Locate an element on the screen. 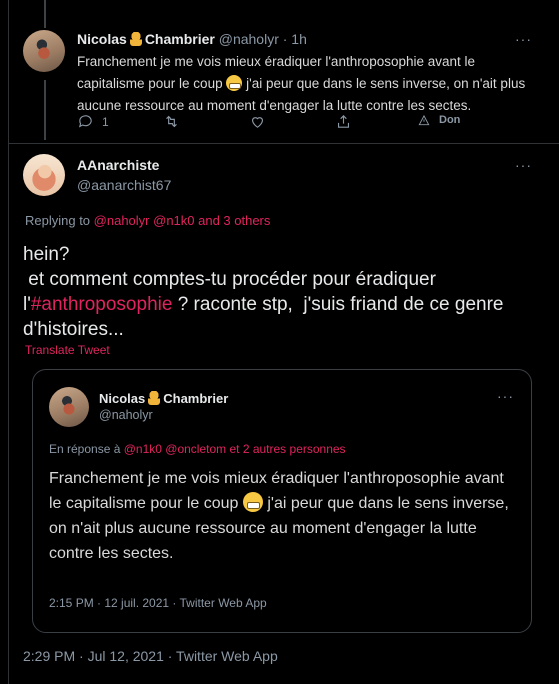 This screenshot has width=559, height=684. quoted-reply-links: @n1k0 @oncletom et 2 autres personnes is located at coordinates (235, 449).